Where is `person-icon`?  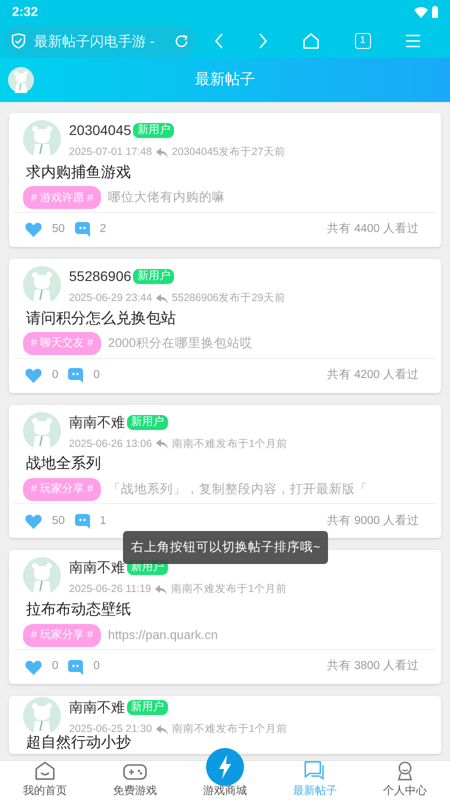
person-icon is located at coordinates (405, 770).